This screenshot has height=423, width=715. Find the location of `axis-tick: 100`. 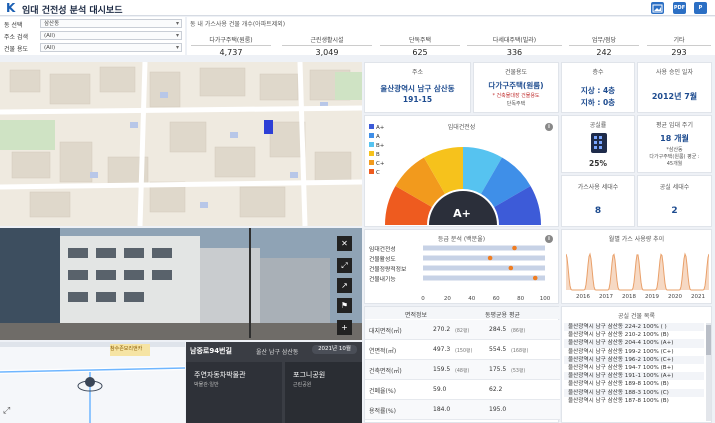

axis-tick: 100 is located at coordinates (545, 299).